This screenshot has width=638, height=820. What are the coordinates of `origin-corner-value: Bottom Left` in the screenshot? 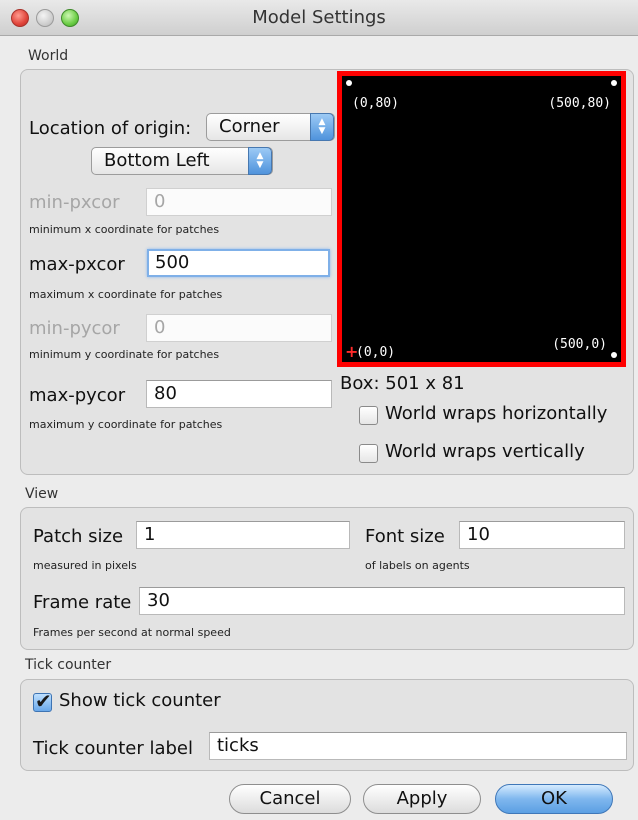 It's located at (157, 160).